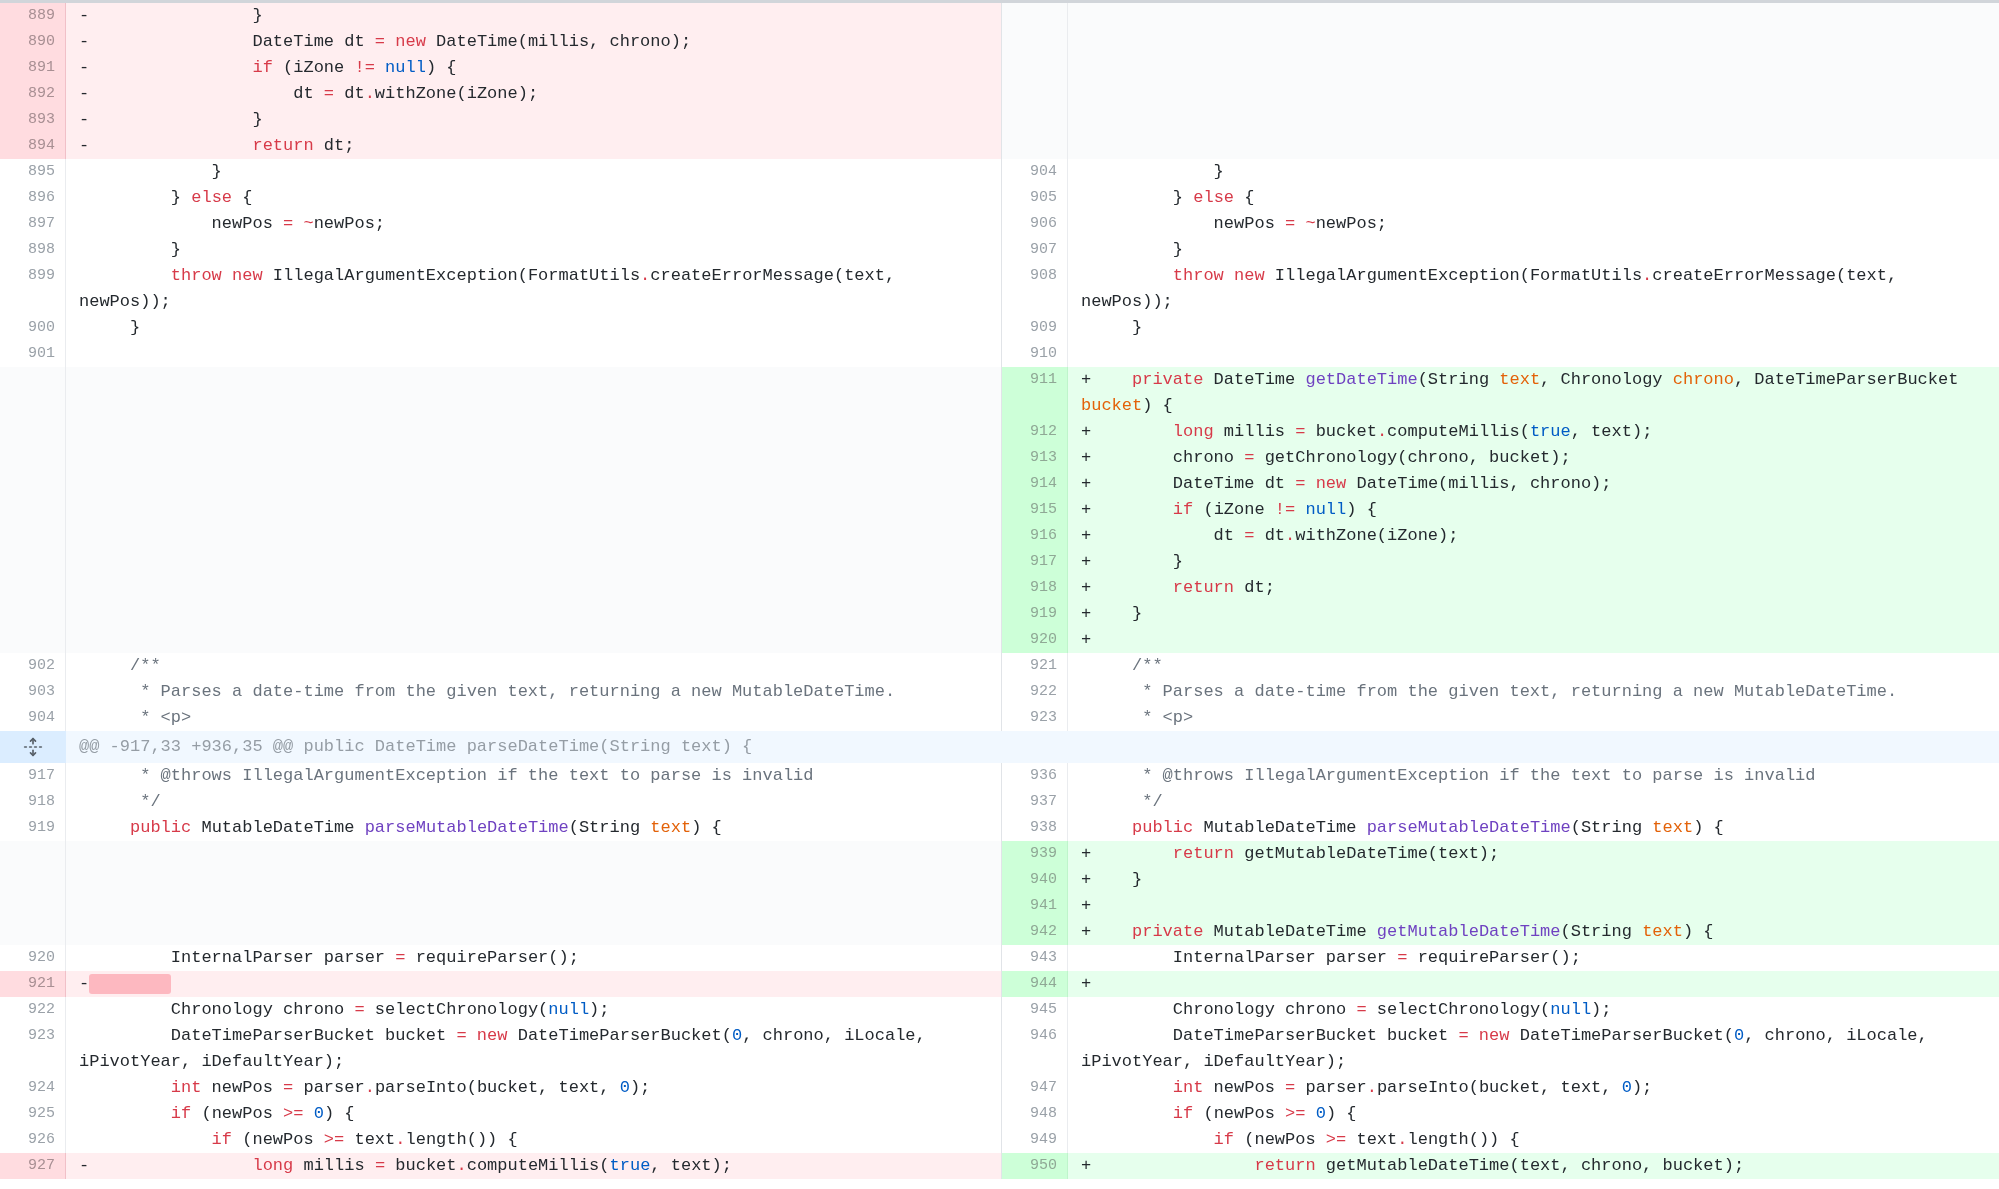 The height and width of the screenshot is (1189, 1999). Describe the element at coordinates (41, 224) in the screenshot. I see `line-number: 897` at that location.